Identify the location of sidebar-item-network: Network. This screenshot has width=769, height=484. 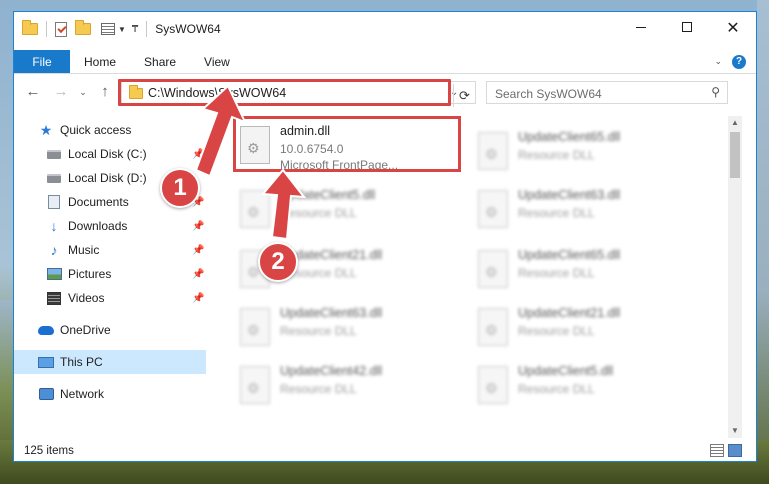
(110, 394).